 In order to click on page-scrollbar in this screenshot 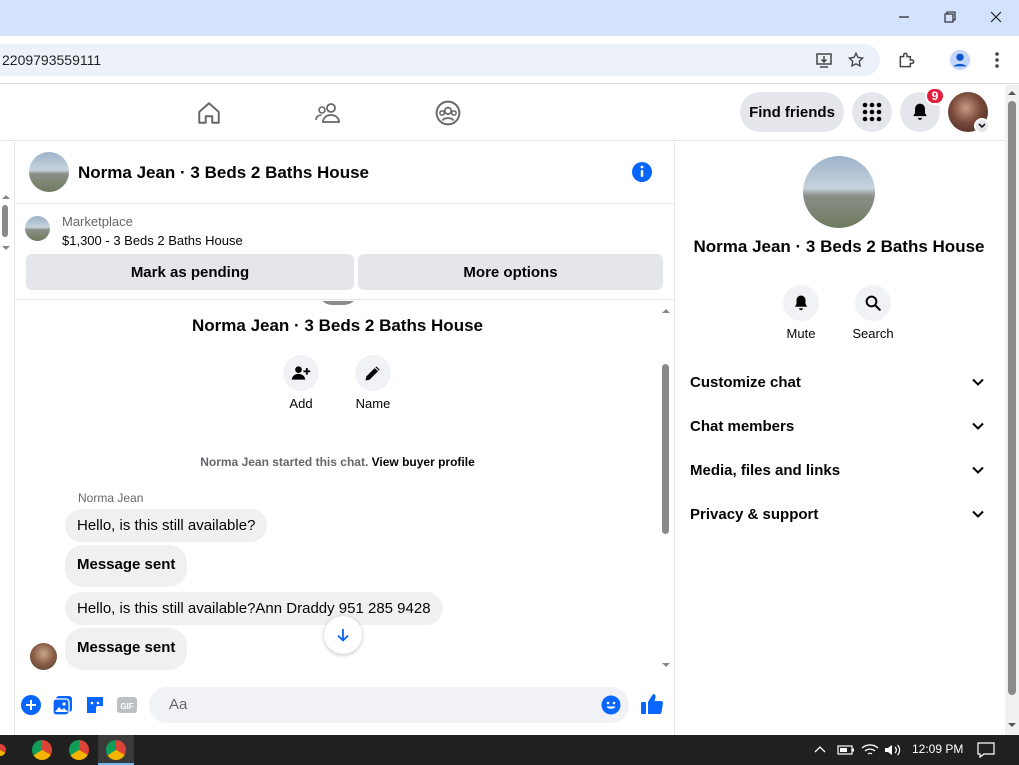, I will do `click(1012, 410)`.